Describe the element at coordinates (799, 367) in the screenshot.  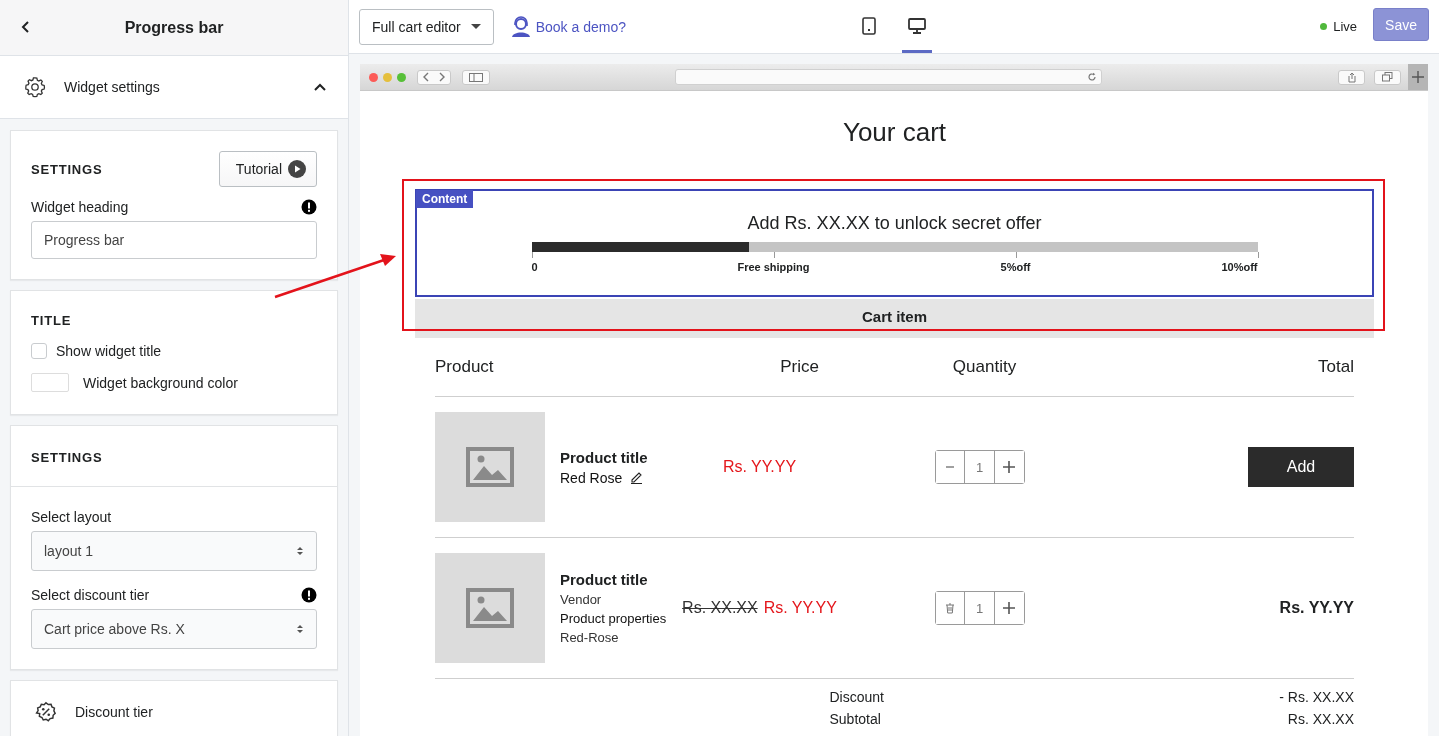
I see `column-header: Price` at that location.